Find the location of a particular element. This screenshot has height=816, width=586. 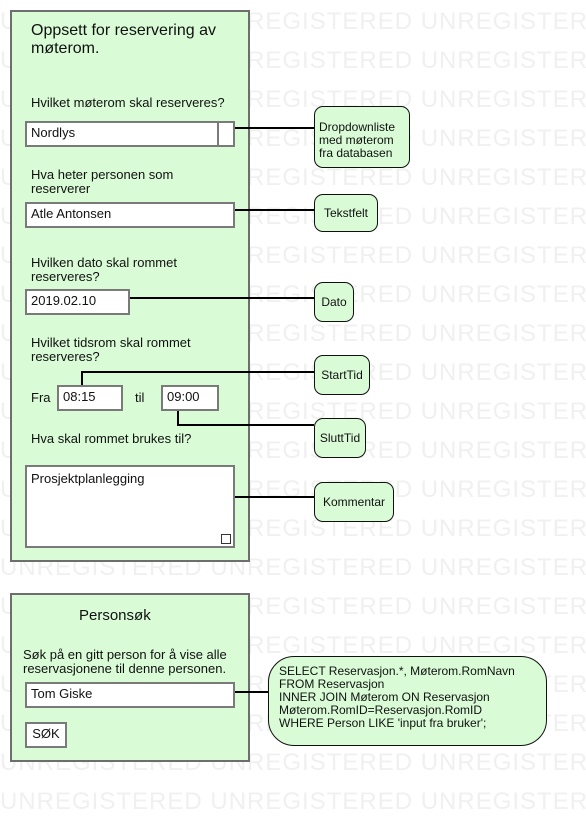

search-input: Tom Giske is located at coordinates (130, 695).